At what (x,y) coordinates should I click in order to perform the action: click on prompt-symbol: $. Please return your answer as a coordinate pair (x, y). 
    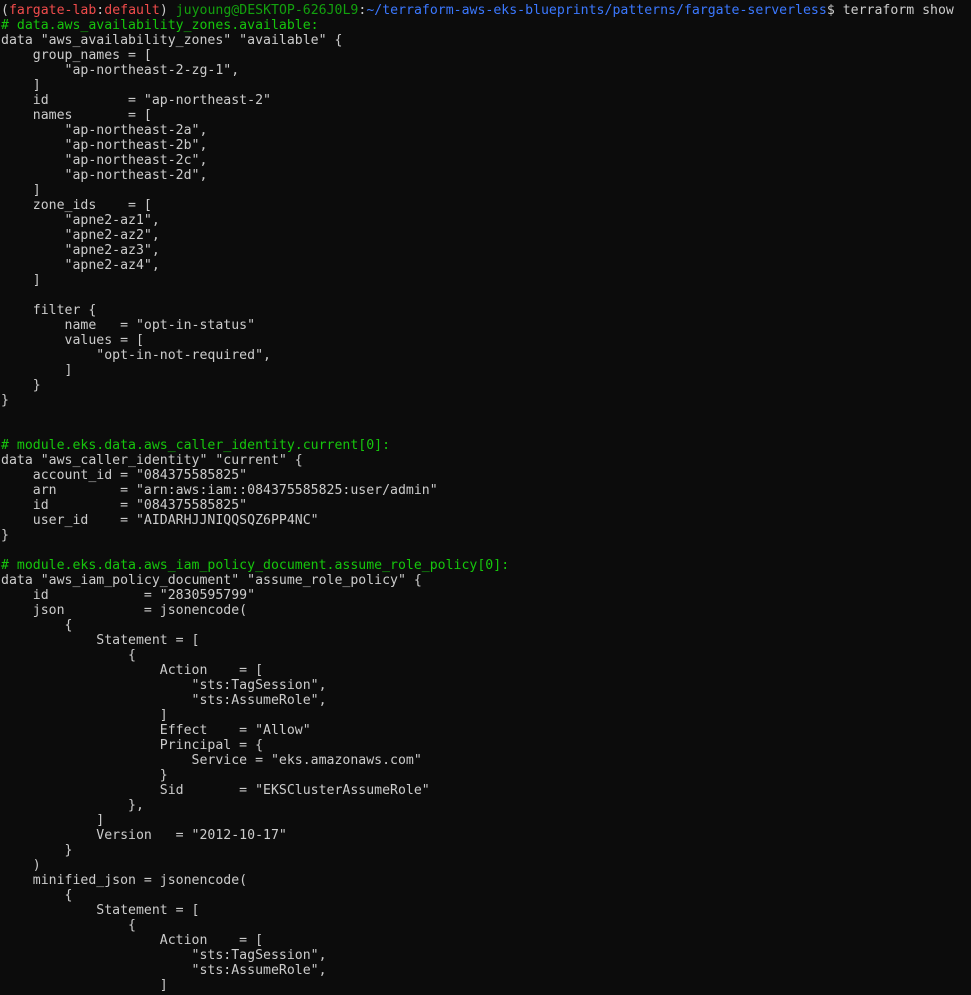
    Looking at the image, I should click on (830, 10).